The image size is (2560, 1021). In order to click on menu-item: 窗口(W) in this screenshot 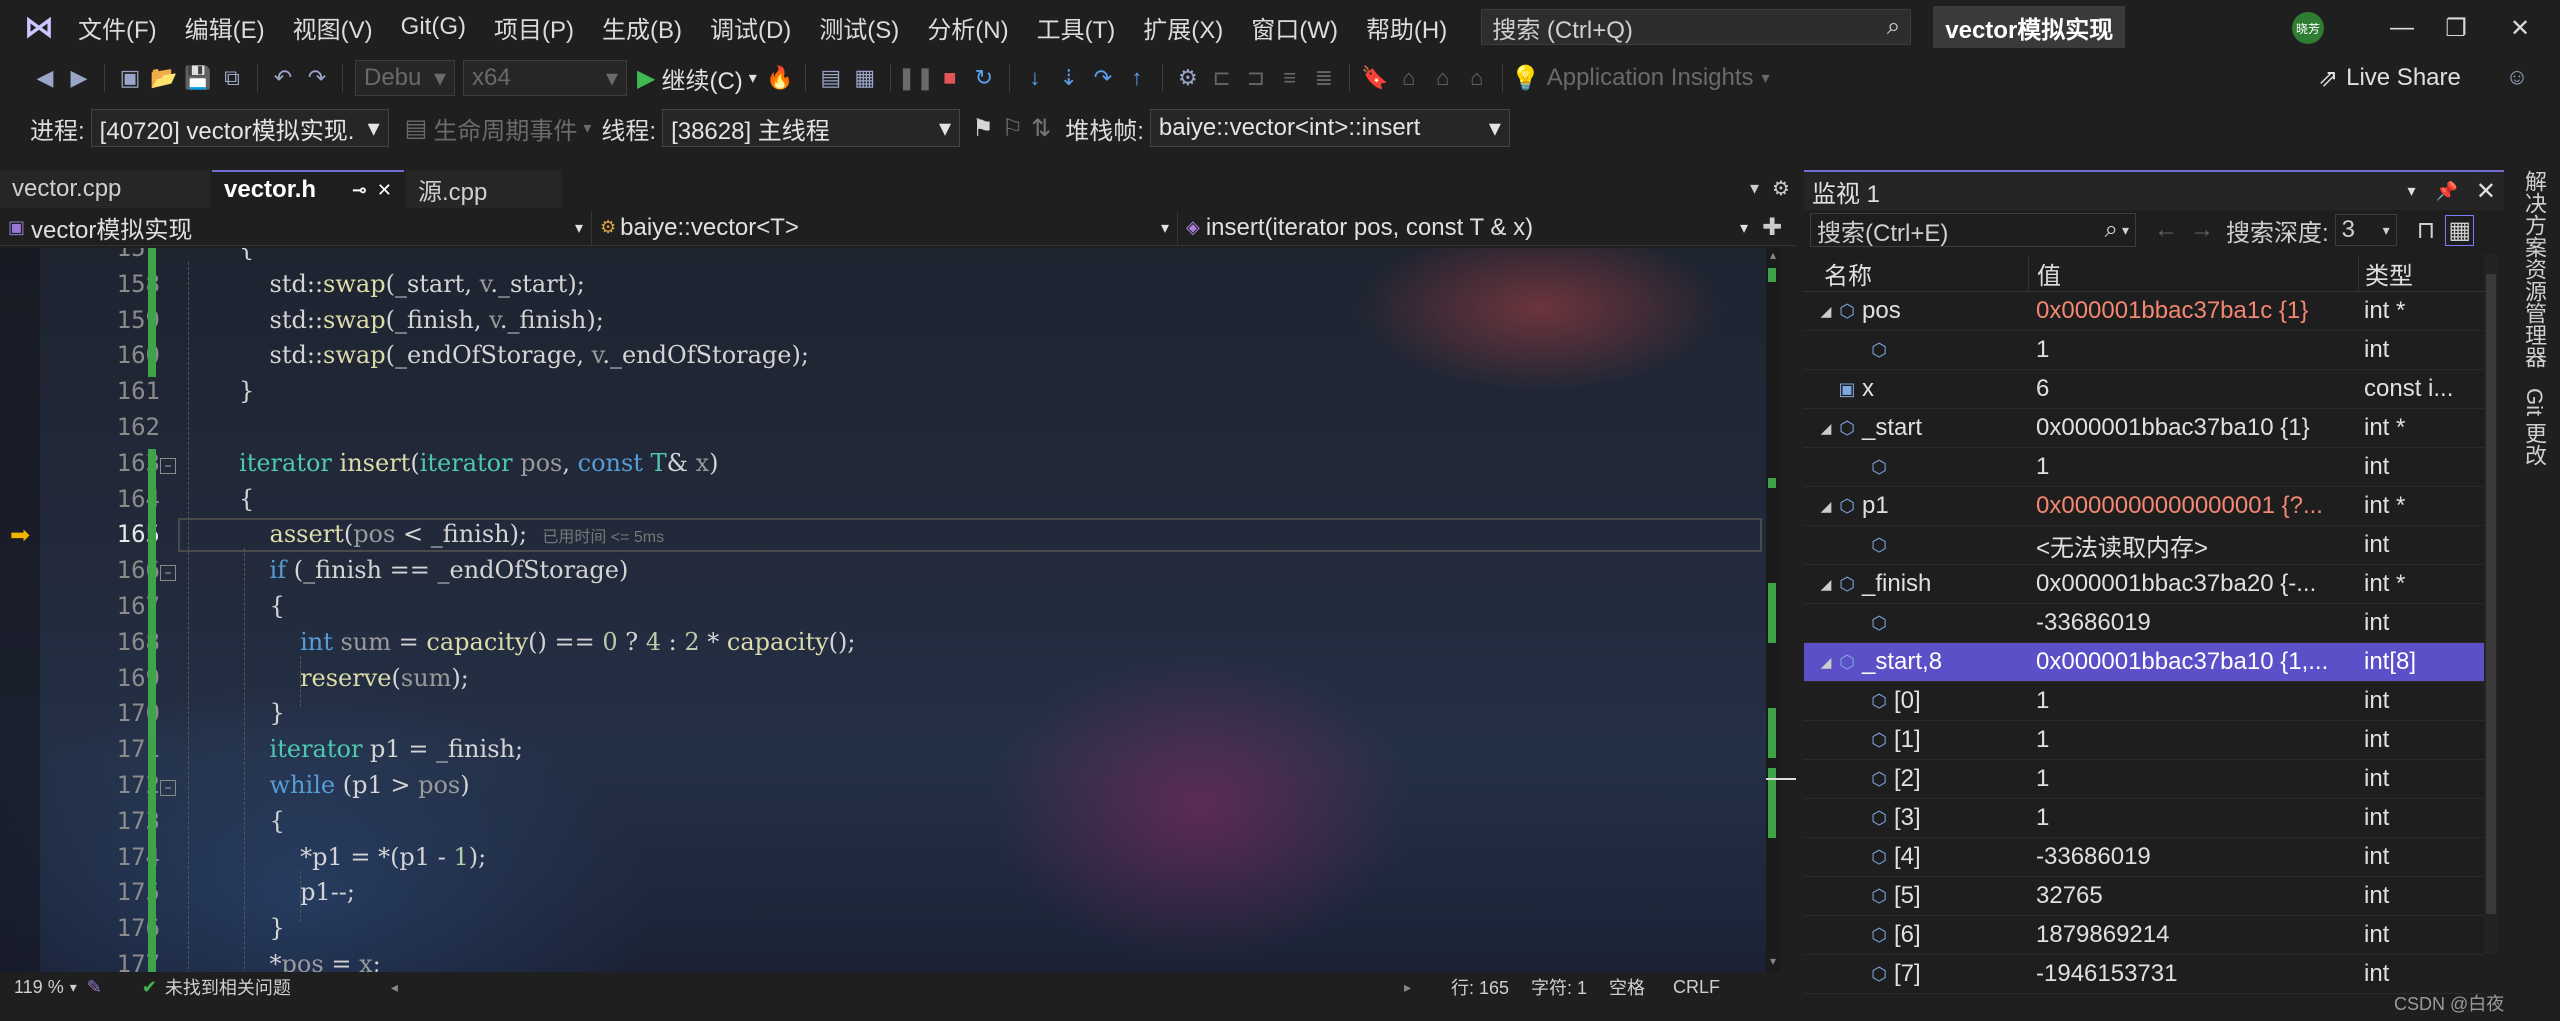, I will do `click(1294, 27)`.